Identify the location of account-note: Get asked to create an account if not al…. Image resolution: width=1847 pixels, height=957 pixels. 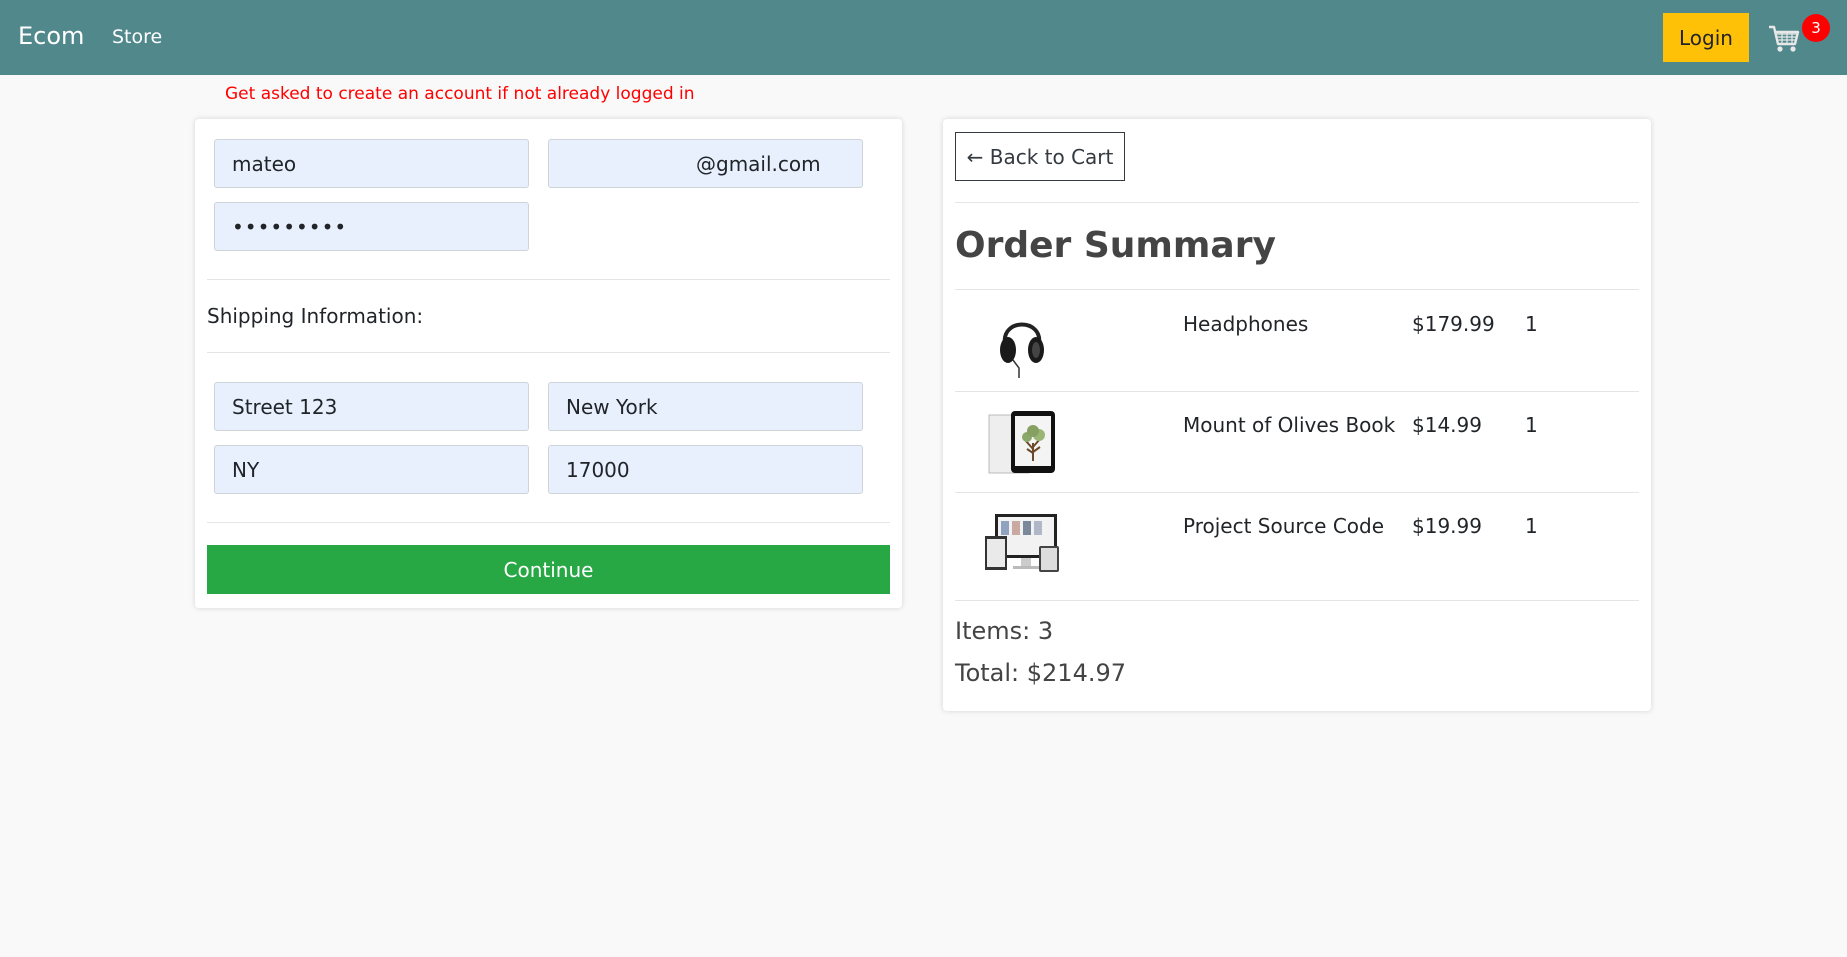
(460, 94).